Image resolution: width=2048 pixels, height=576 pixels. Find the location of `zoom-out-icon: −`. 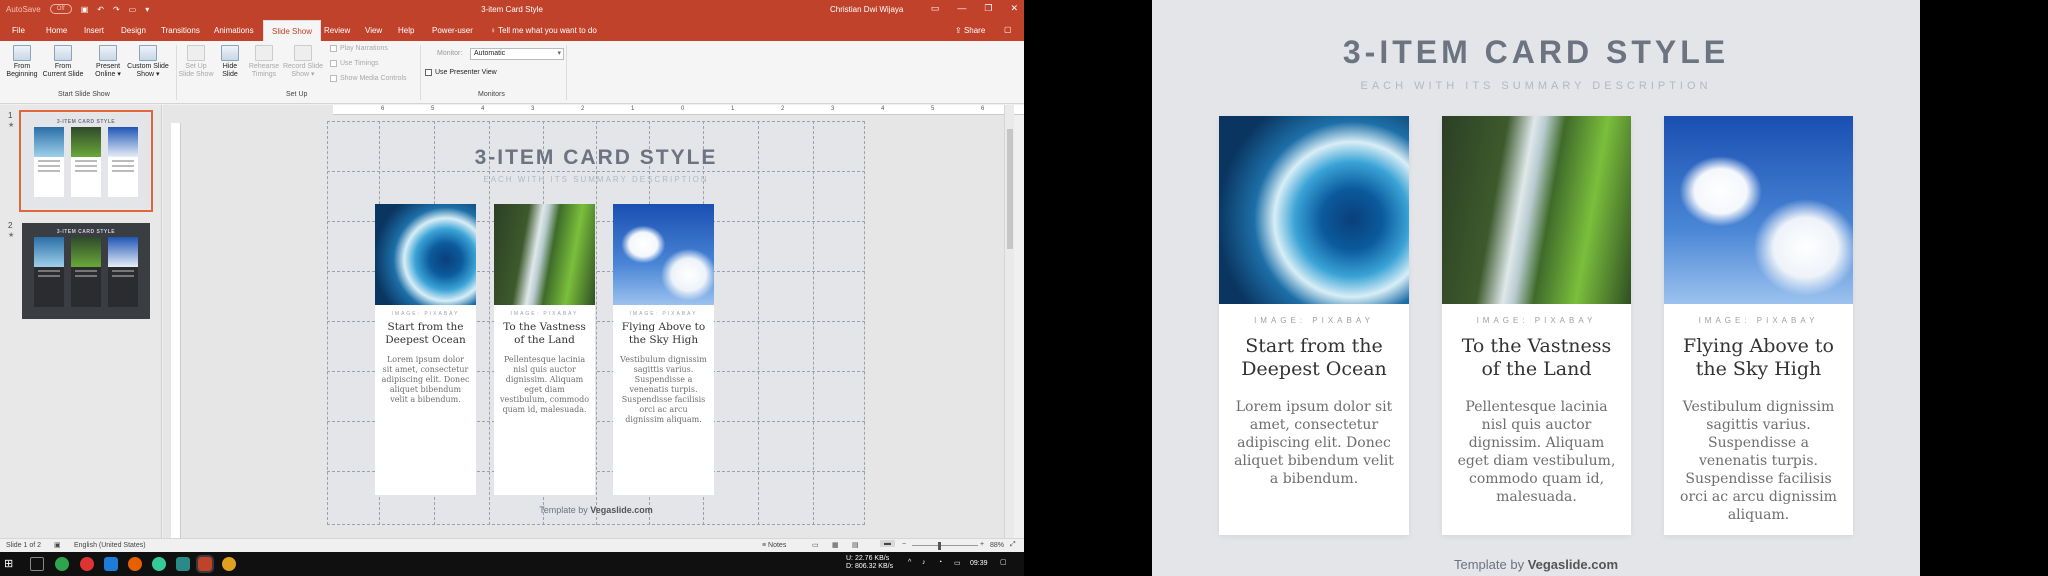

zoom-out-icon: − is located at coordinates (904, 544).